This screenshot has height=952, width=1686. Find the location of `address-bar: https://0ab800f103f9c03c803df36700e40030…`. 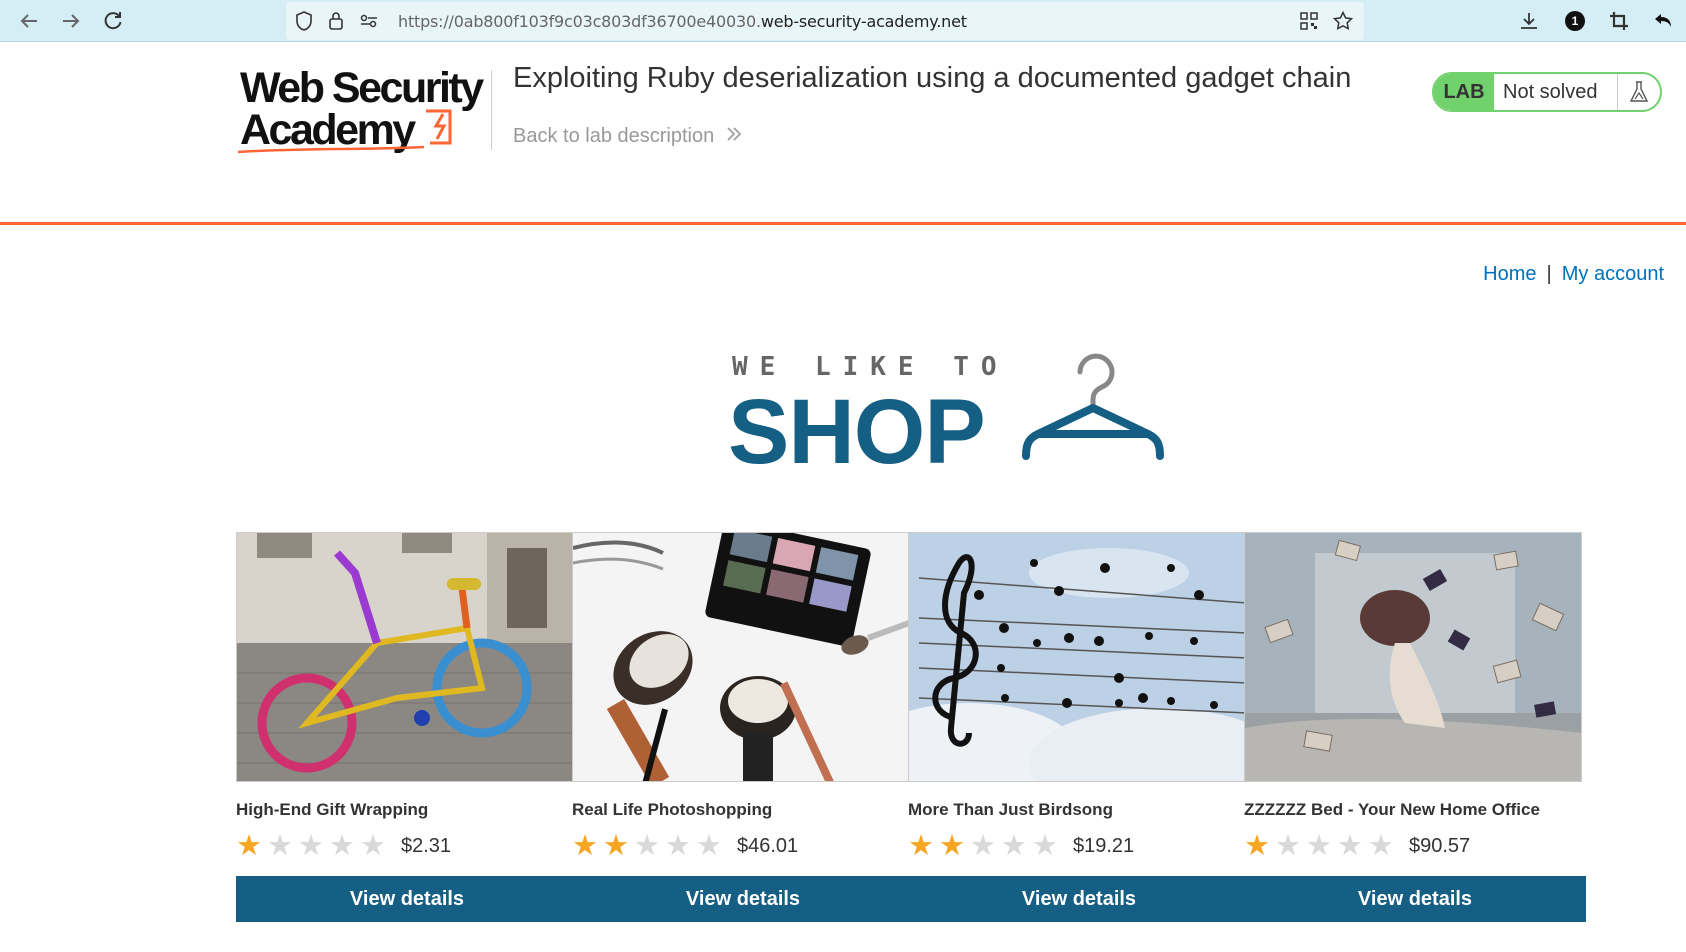

address-bar: https://0ab800f103f9c03c803df36700e40030… is located at coordinates (825, 21).